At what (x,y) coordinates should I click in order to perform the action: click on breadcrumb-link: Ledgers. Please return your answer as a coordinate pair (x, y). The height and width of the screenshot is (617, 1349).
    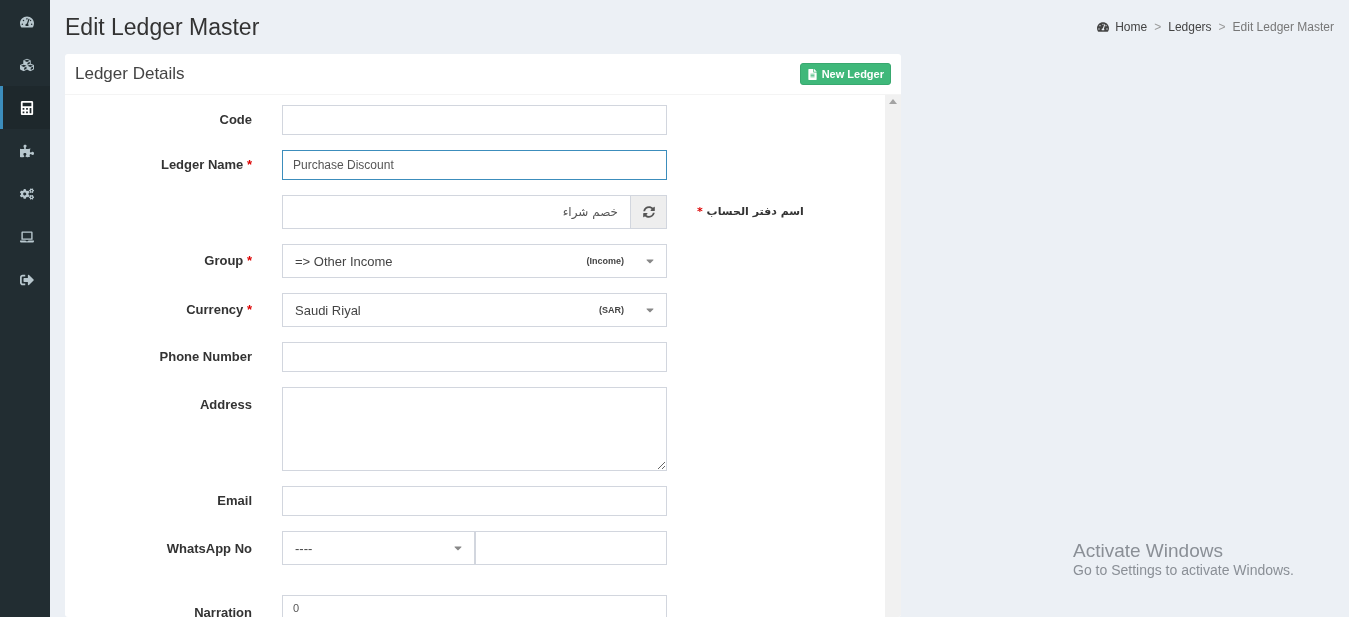
    Looking at the image, I should click on (1190, 27).